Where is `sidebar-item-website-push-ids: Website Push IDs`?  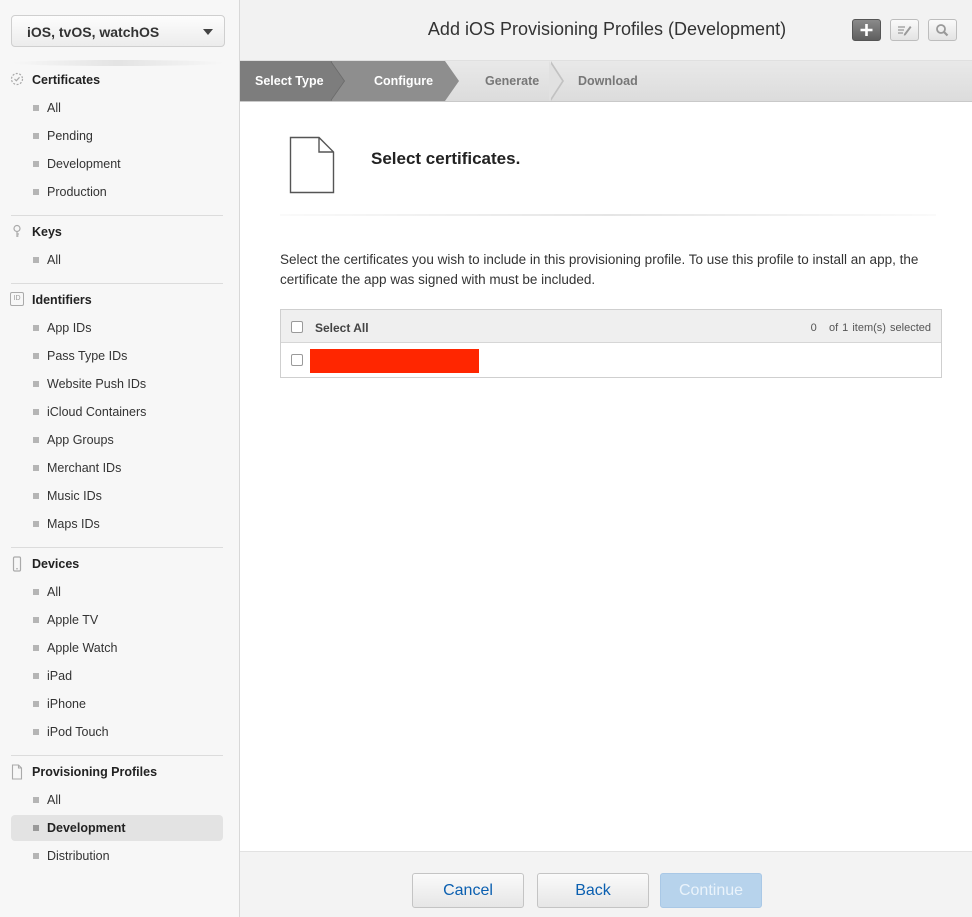
sidebar-item-website-push-ids: Website Push IDs is located at coordinates (117, 384).